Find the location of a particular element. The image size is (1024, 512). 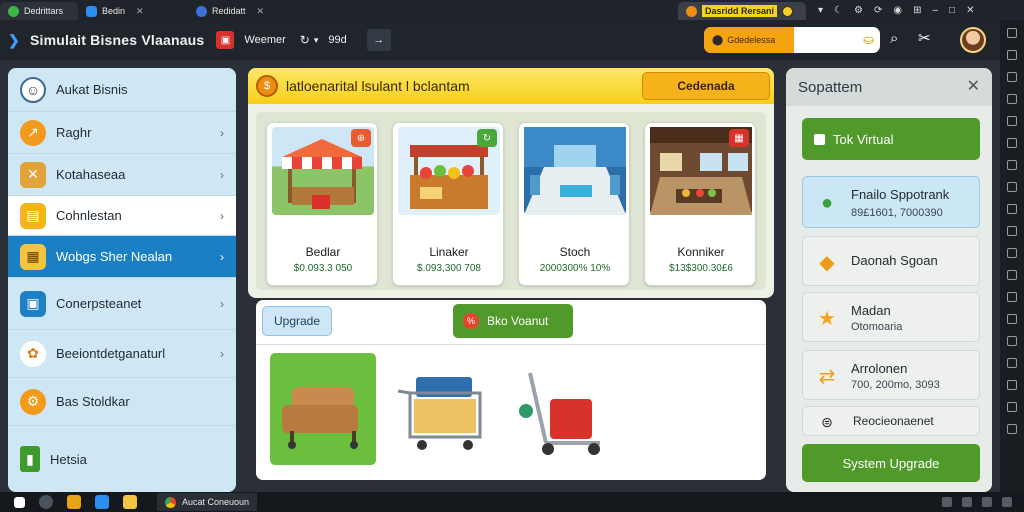

banner-button: Cedenada is located at coordinates (706, 86).